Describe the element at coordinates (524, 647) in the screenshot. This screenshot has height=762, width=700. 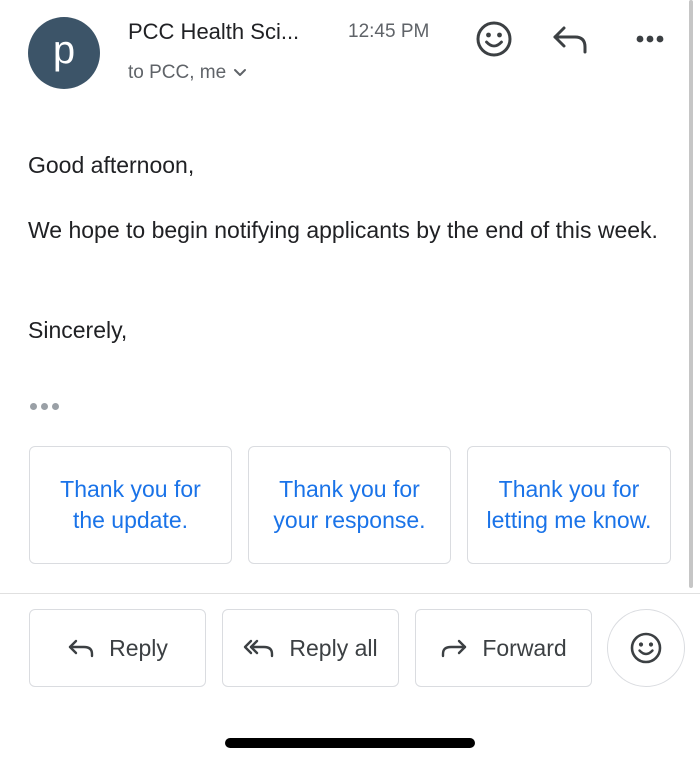
I see `forward-label: Forward` at that location.